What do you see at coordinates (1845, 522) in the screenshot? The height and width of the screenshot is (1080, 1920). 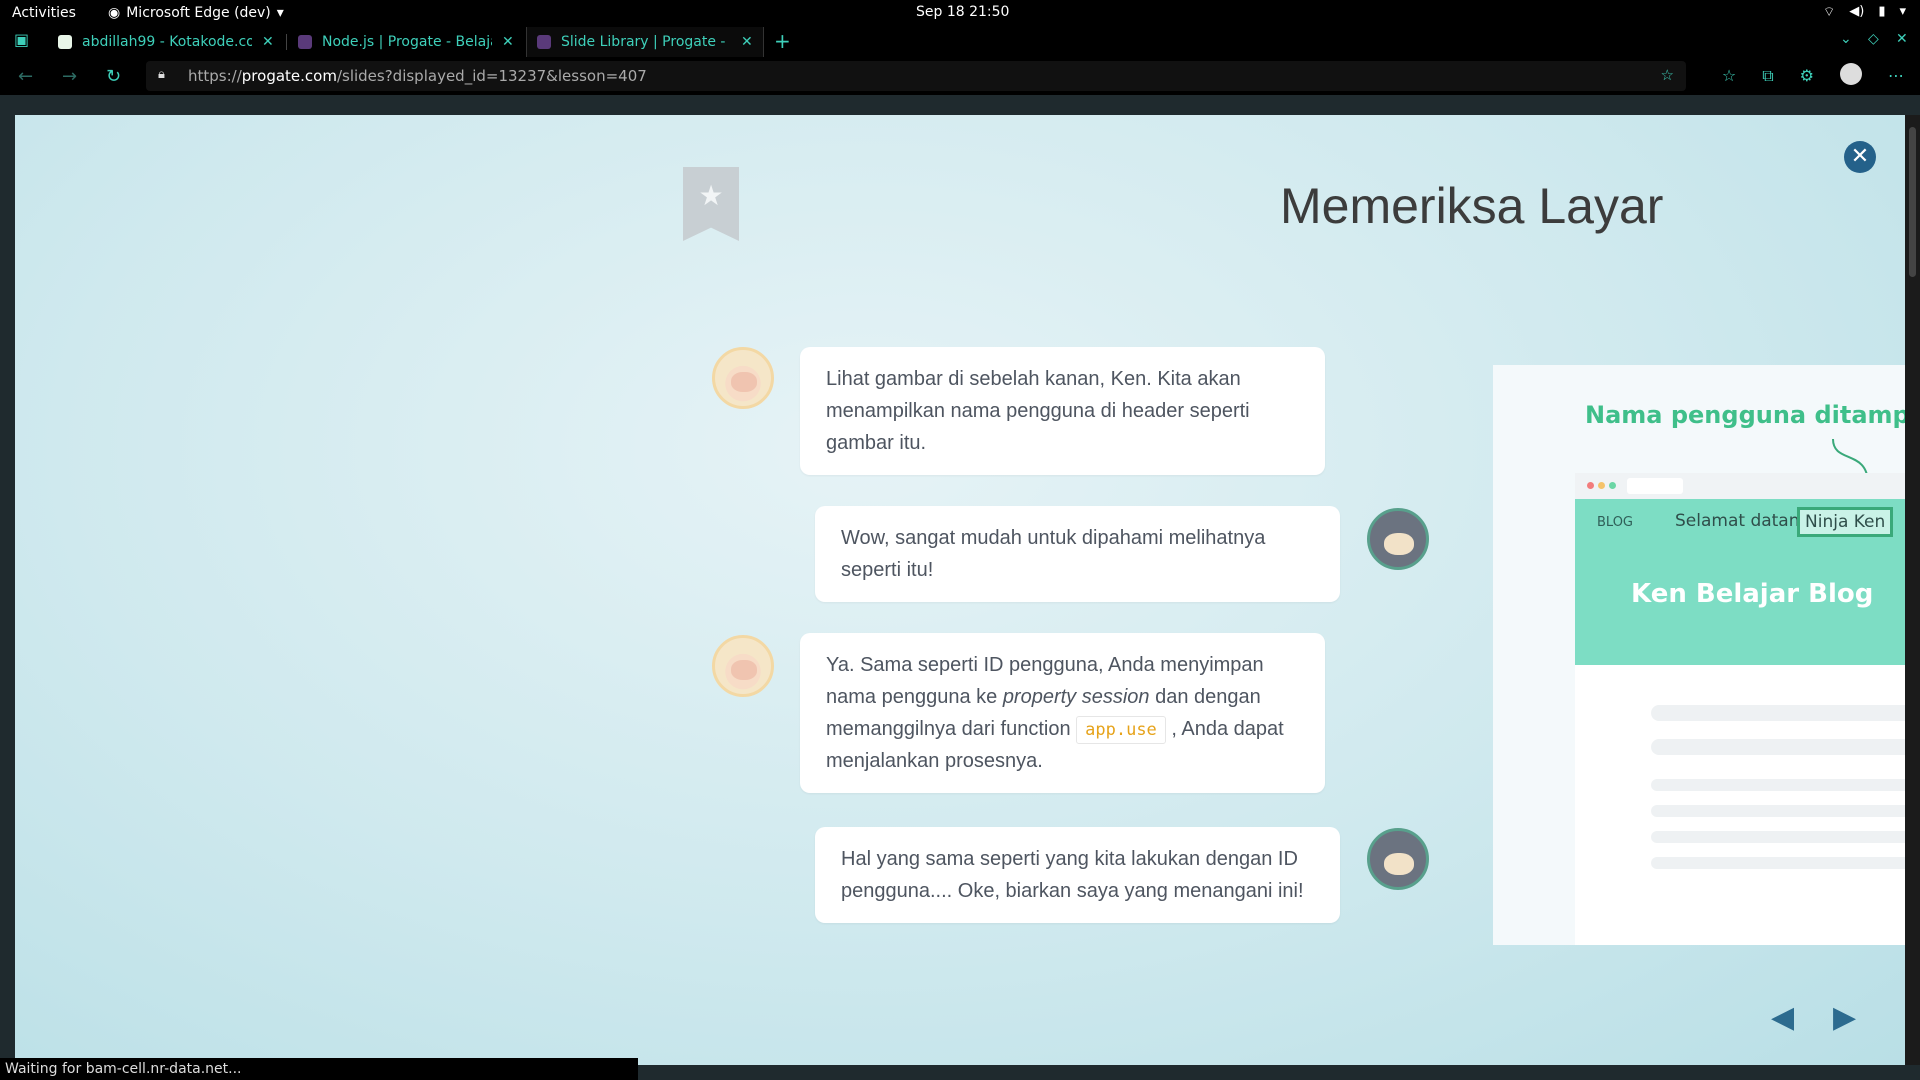 I see `mock-username: Ninja Ken` at bounding box center [1845, 522].